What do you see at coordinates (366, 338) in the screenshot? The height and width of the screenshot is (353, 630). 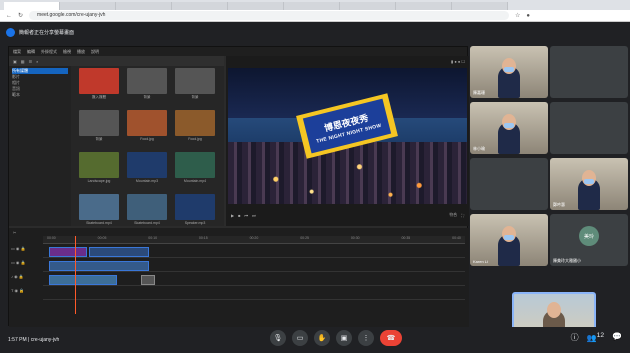 I see `more-icon: ⋮` at bounding box center [366, 338].